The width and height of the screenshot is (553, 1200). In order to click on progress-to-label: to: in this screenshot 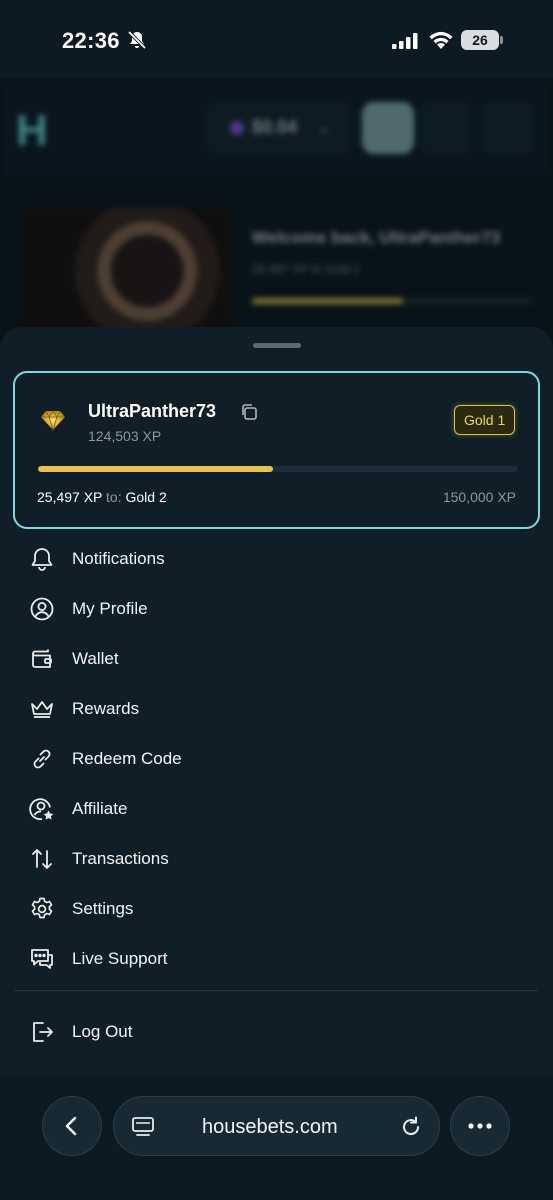, I will do `click(114, 497)`.